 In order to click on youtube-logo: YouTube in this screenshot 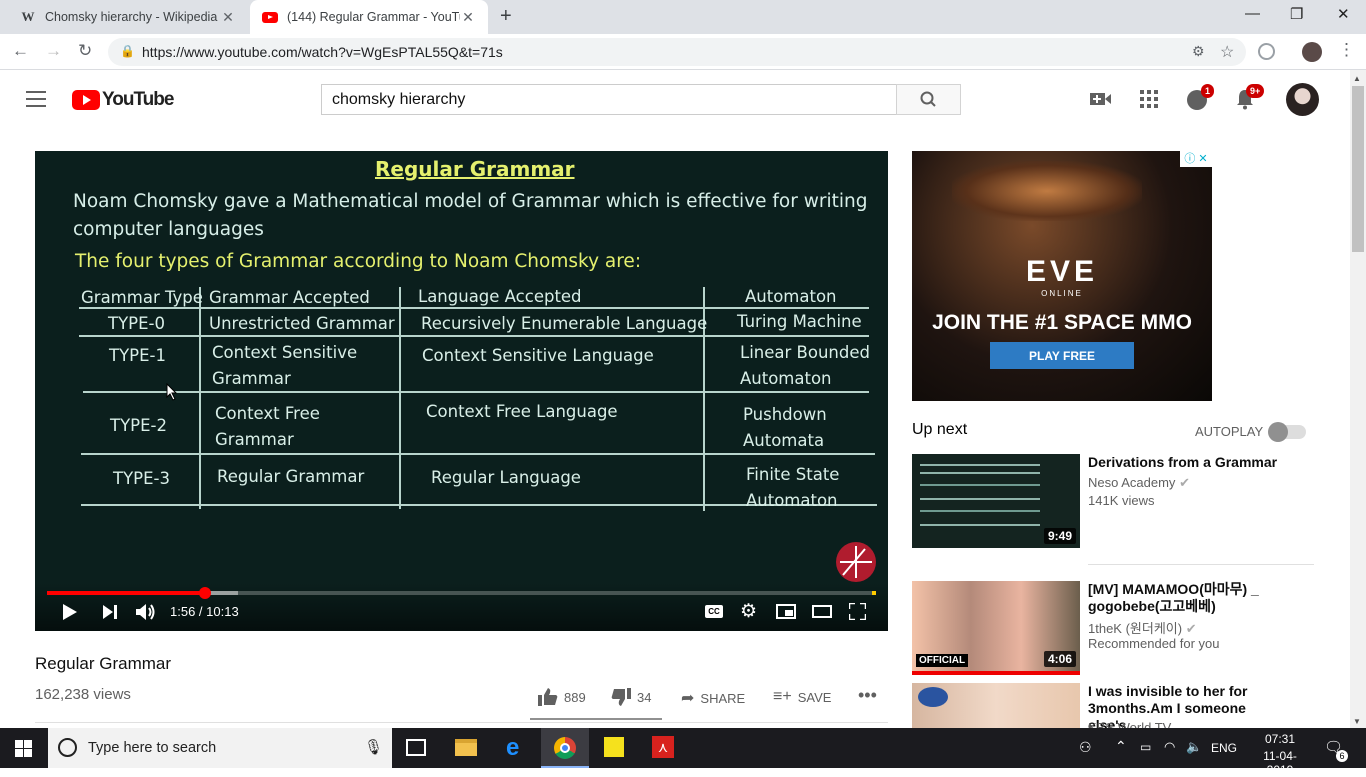, I will do `click(123, 100)`.